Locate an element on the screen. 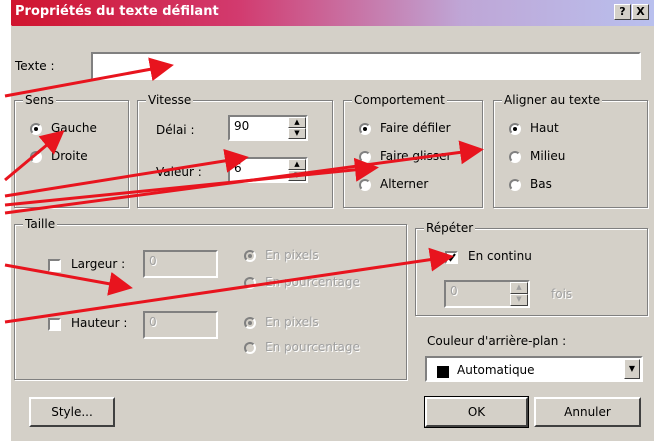 The width and height of the screenshot is (654, 441). close-button: X is located at coordinates (640, 12).